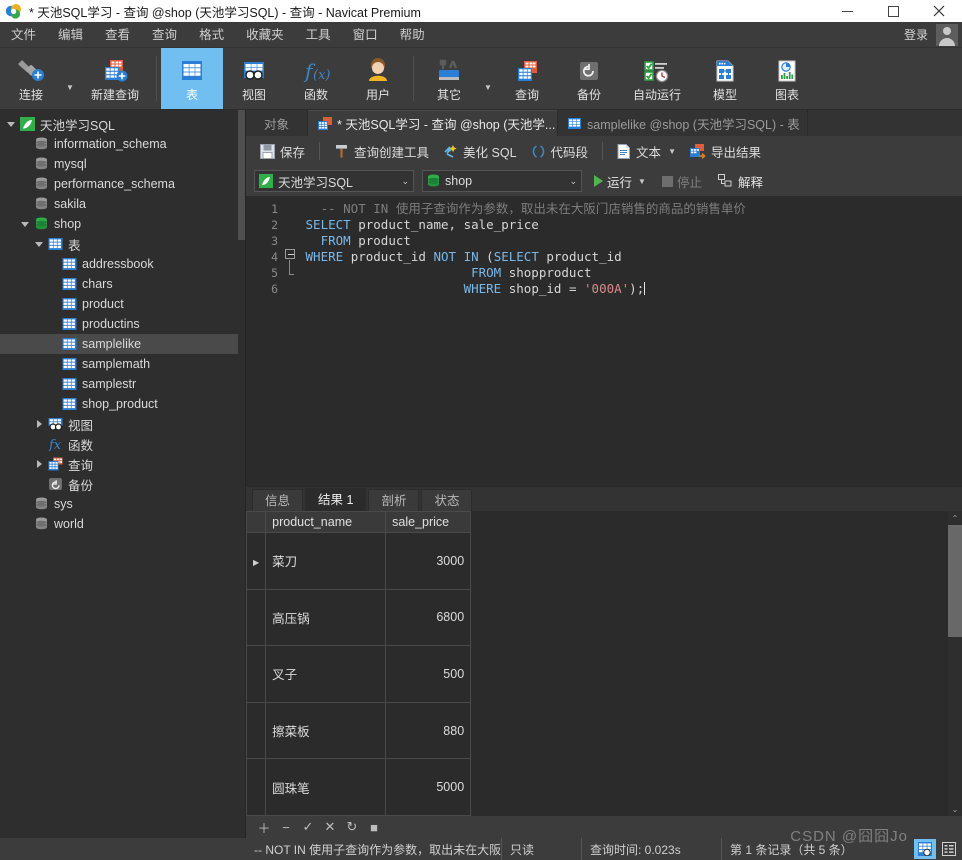  What do you see at coordinates (573, 181) in the screenshot?
I see `chevron-down-icon-2: ⌄` at bounding box center [573, 181].